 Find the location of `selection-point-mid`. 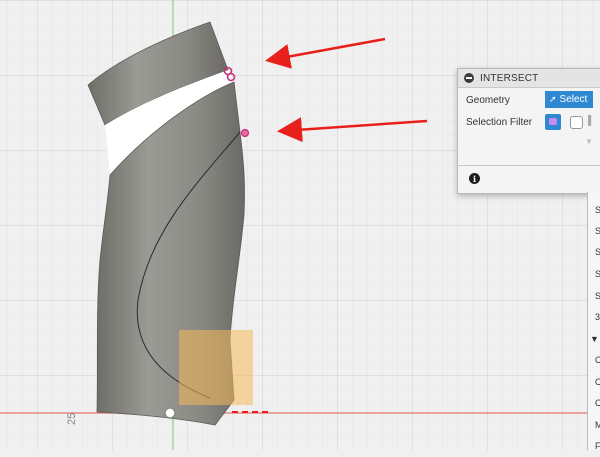

selection-point-mid is located at coordinates (245, 133).